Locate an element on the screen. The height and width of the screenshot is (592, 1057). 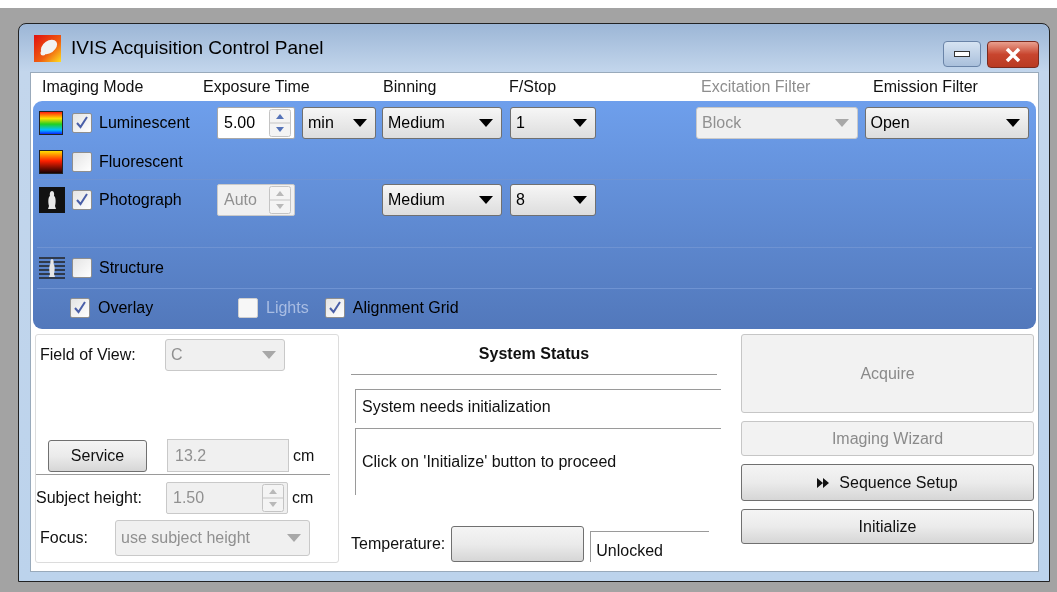
status-detail: Click on 'Initialize' button to proceed is located at coordinates (538, 461).